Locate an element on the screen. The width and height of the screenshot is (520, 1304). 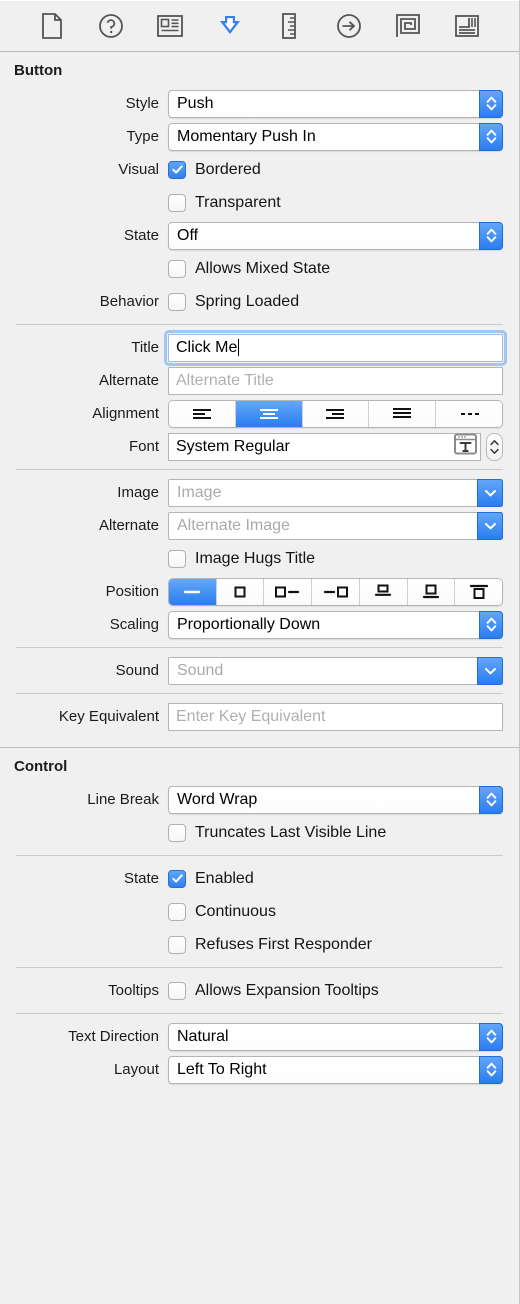
spring-loaded-checkbox: Spring Loaded is located at coordinates (234, 301).